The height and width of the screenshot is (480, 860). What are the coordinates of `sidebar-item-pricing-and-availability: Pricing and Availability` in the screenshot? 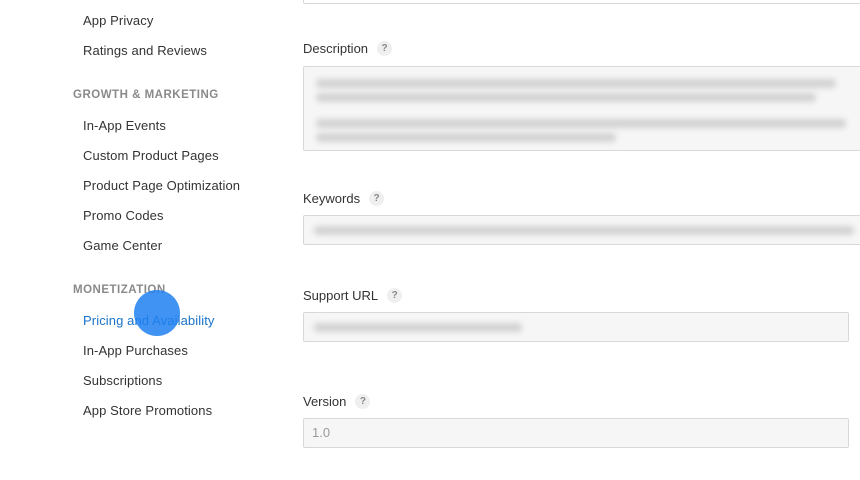 It's located at (149, 320).